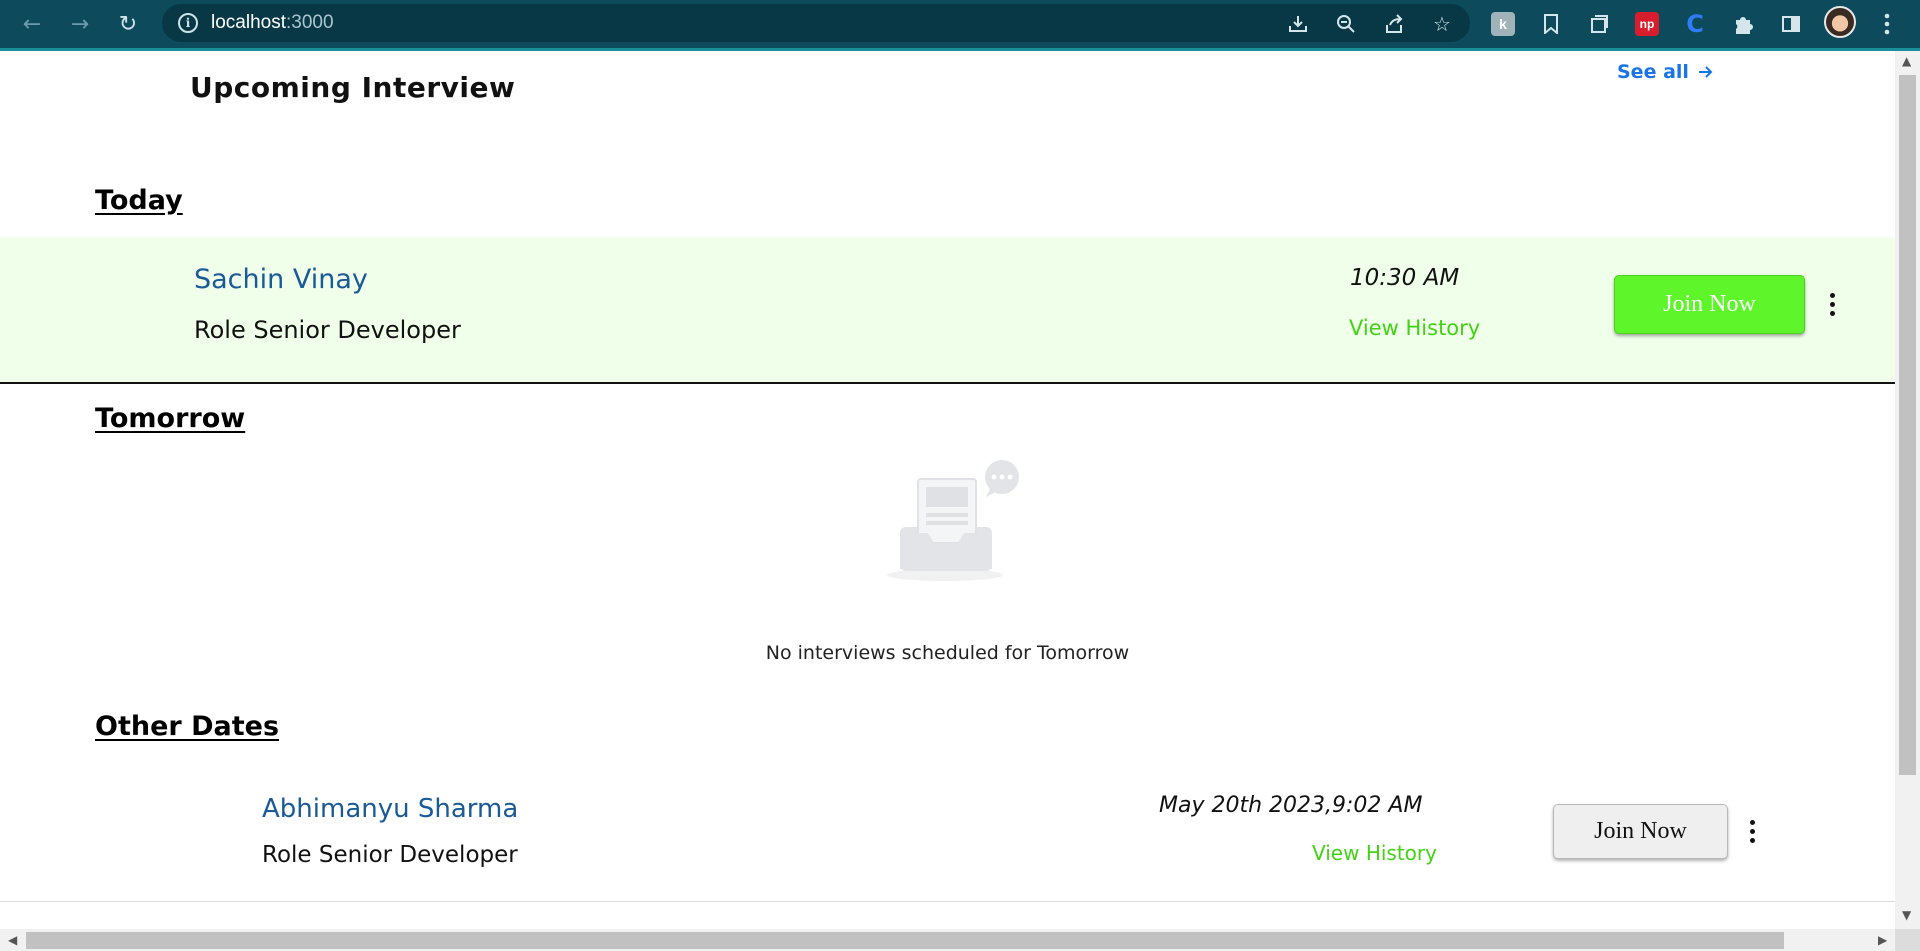  I want to click on extension-stack-icon, so click(1599, 24).